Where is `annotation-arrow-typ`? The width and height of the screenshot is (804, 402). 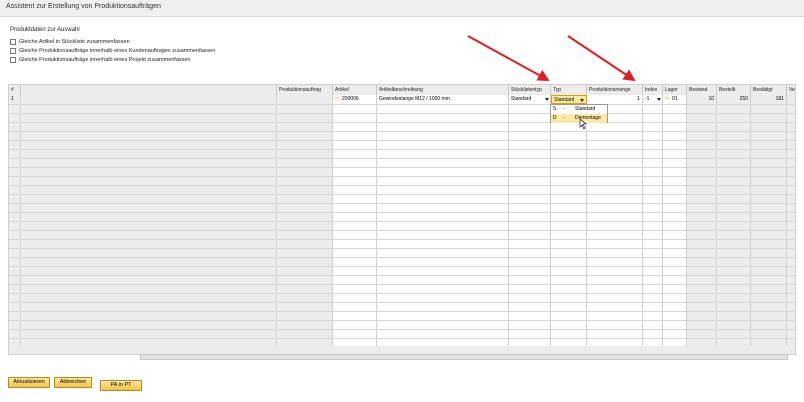
annotation-arrow-typ is located at coordinates (508, 58).